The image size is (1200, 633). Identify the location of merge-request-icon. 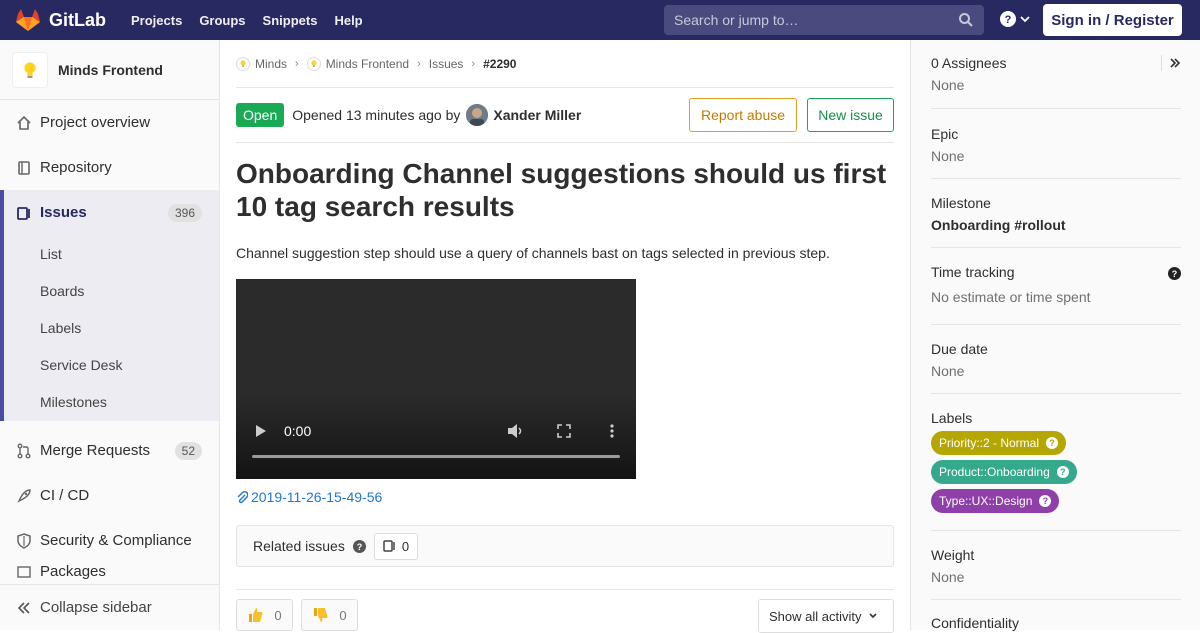
(24, 451).